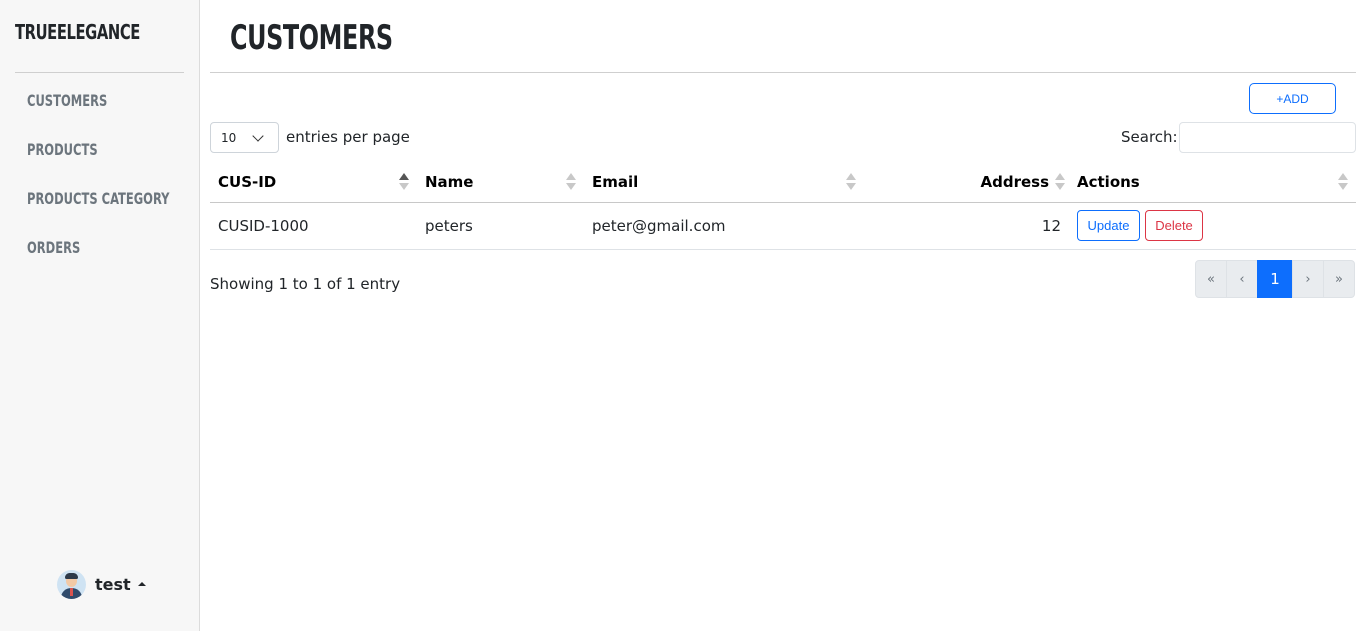 This screenshot has width=1366, height=631. I want to click on search-label: Search:, so click(1149, 137).